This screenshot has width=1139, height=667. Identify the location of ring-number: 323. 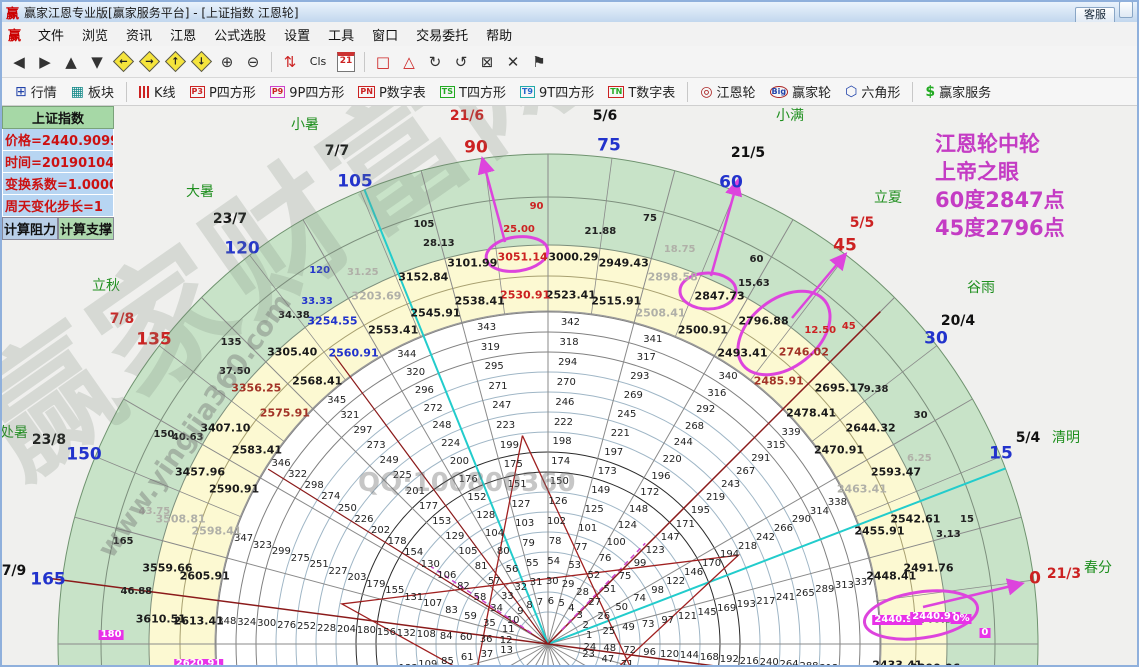
(262, 545).